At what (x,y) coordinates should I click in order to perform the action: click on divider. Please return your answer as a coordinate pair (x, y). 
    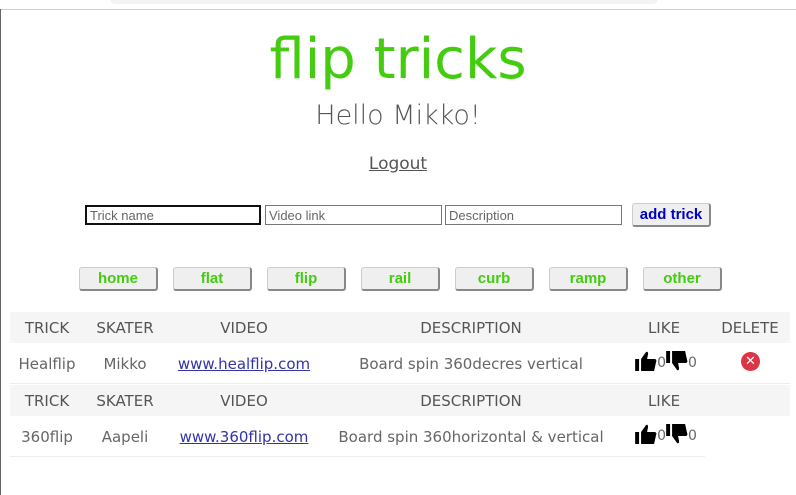
    Looking at the image, I should click on (398, 9).